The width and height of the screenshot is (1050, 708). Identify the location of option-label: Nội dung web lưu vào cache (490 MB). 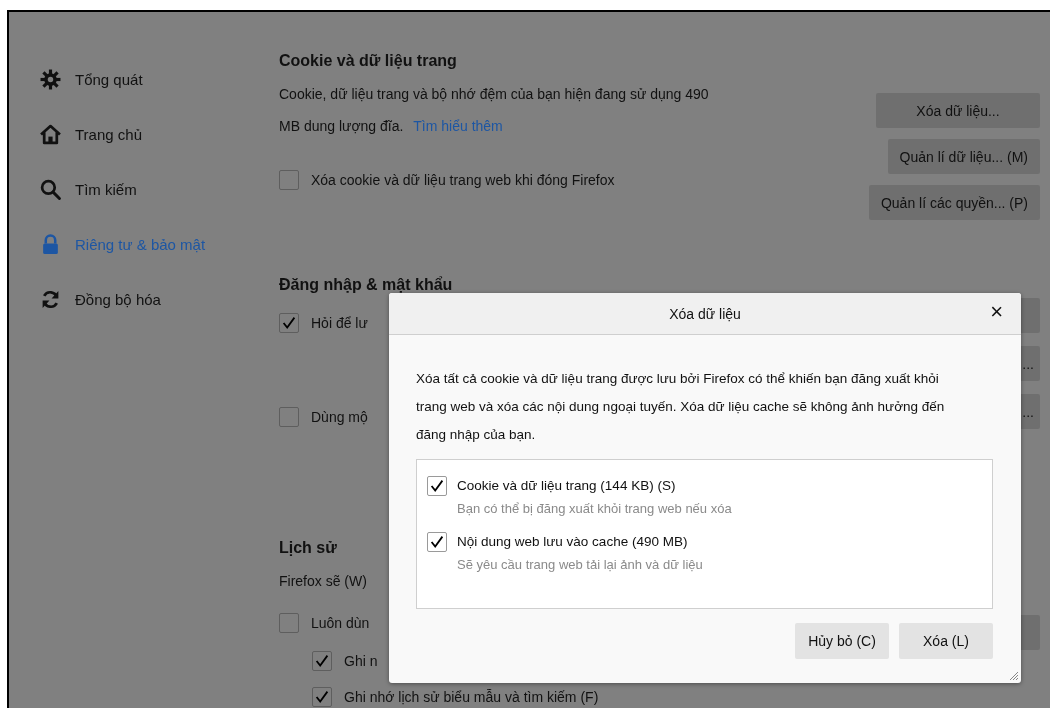
(573, 541).